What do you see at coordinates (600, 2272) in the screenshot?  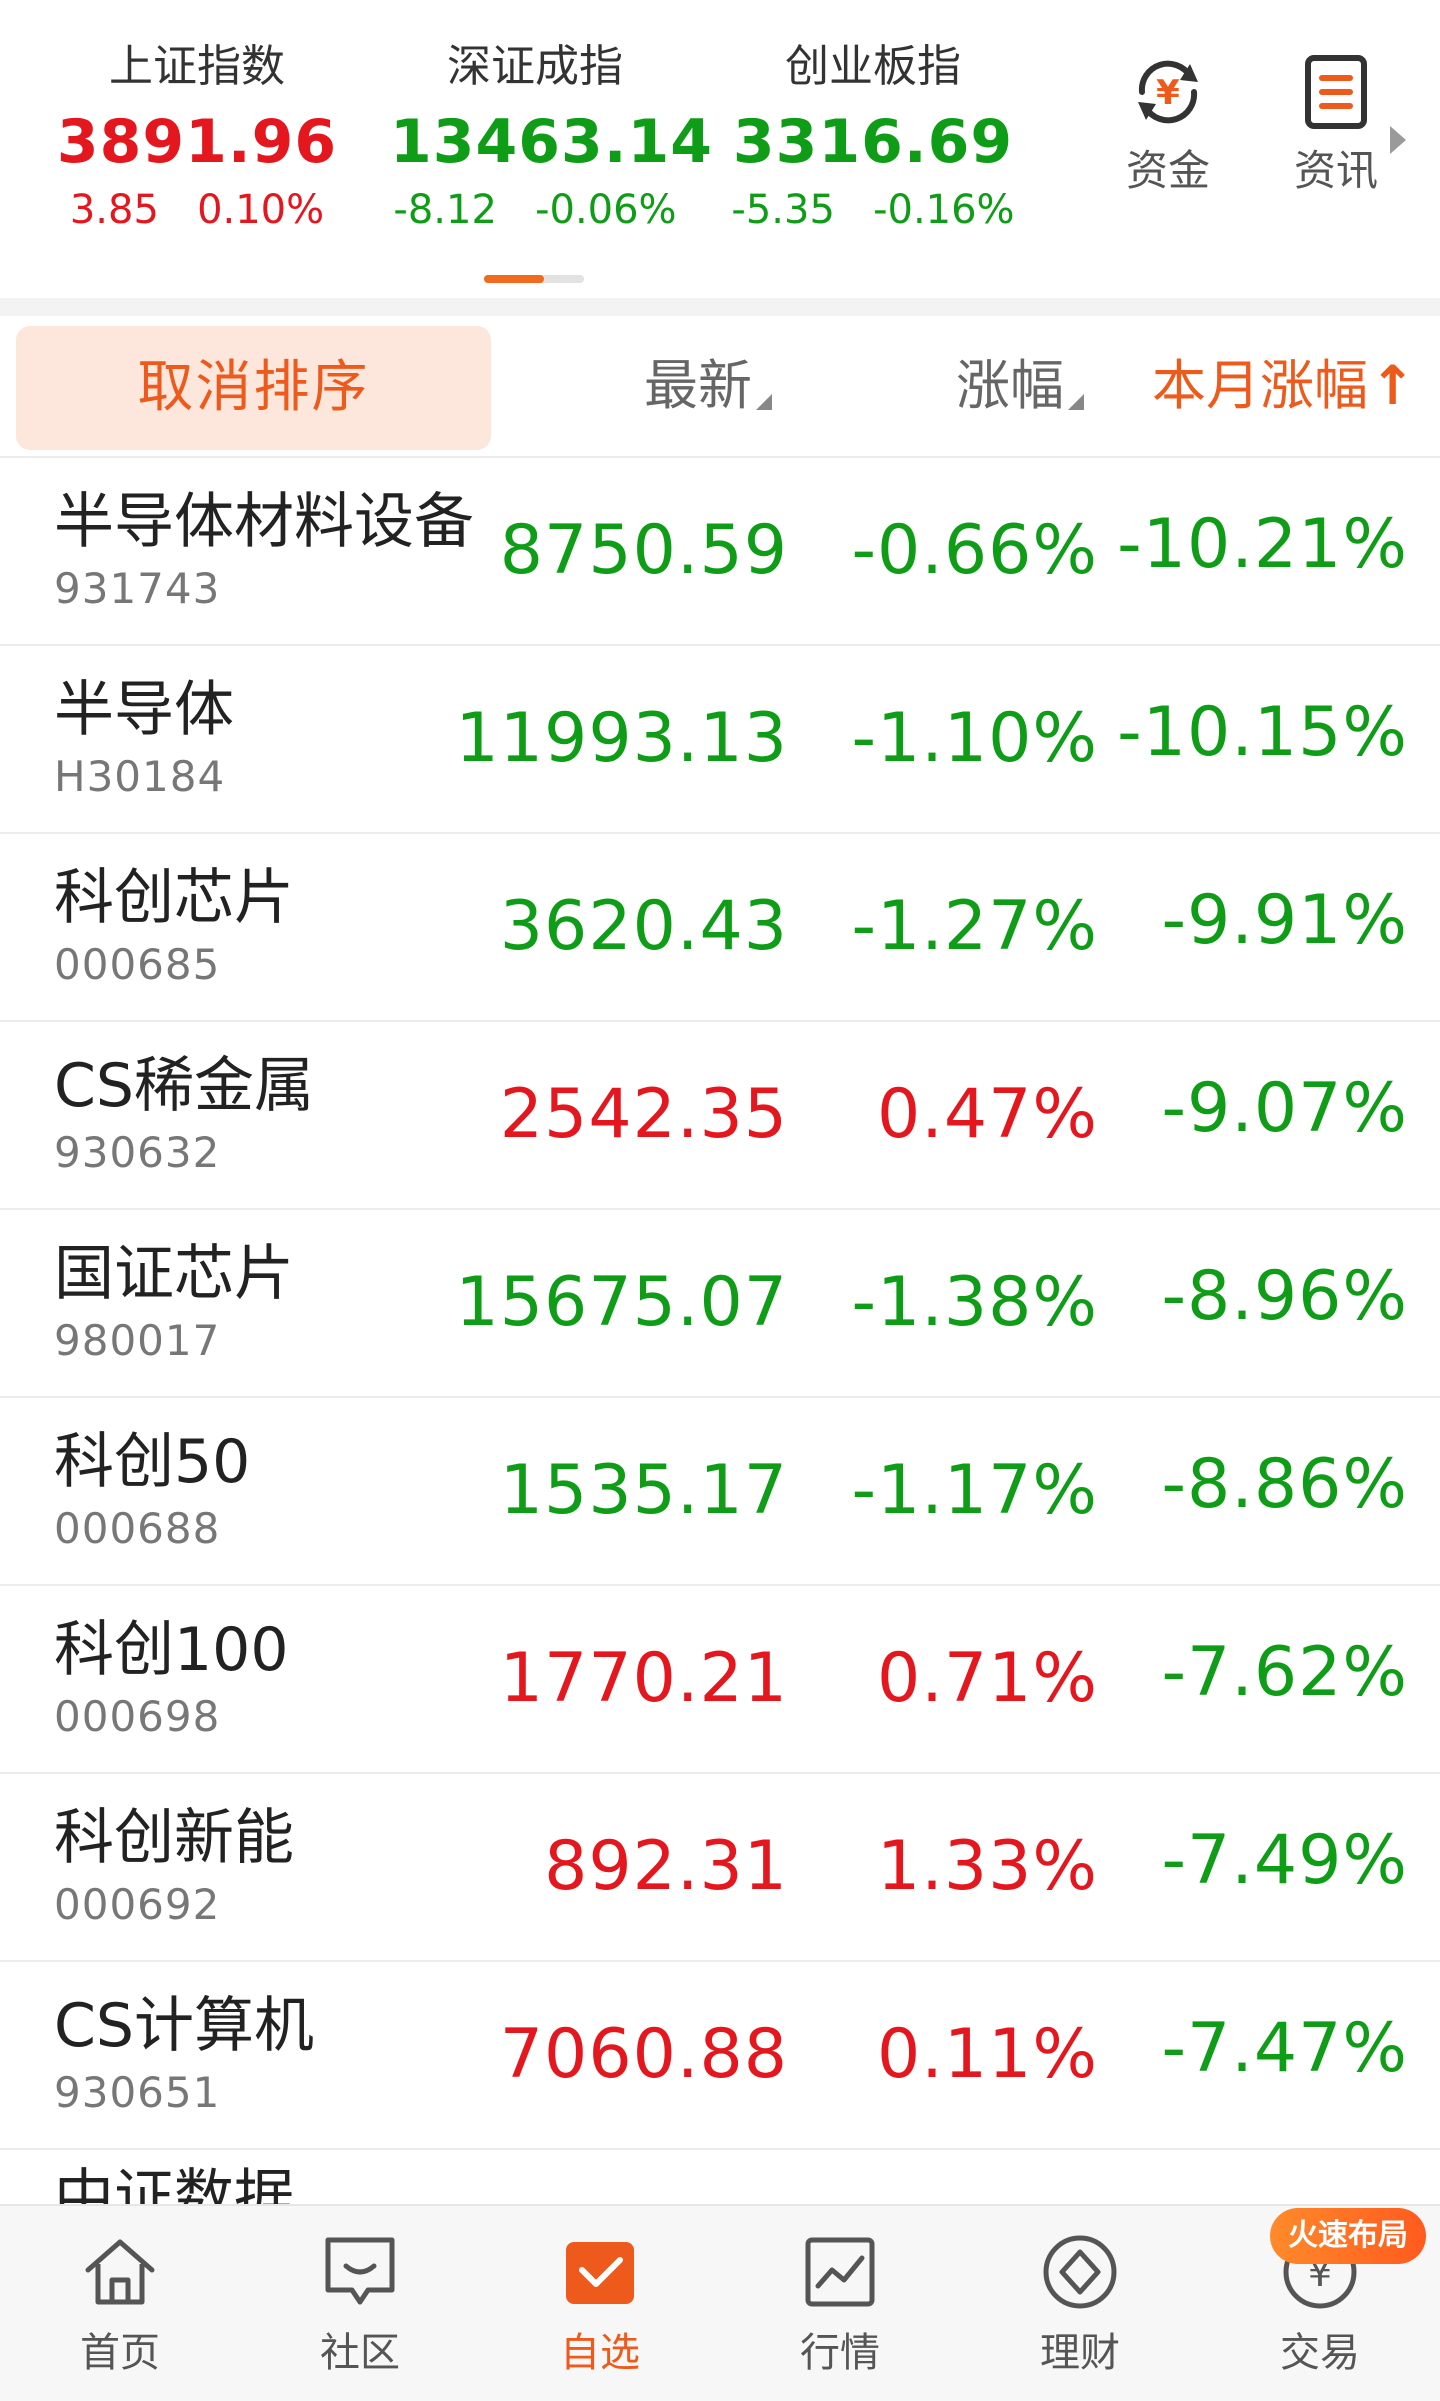 I see `favorites-check-icon` at bounding box center [600, 2272].